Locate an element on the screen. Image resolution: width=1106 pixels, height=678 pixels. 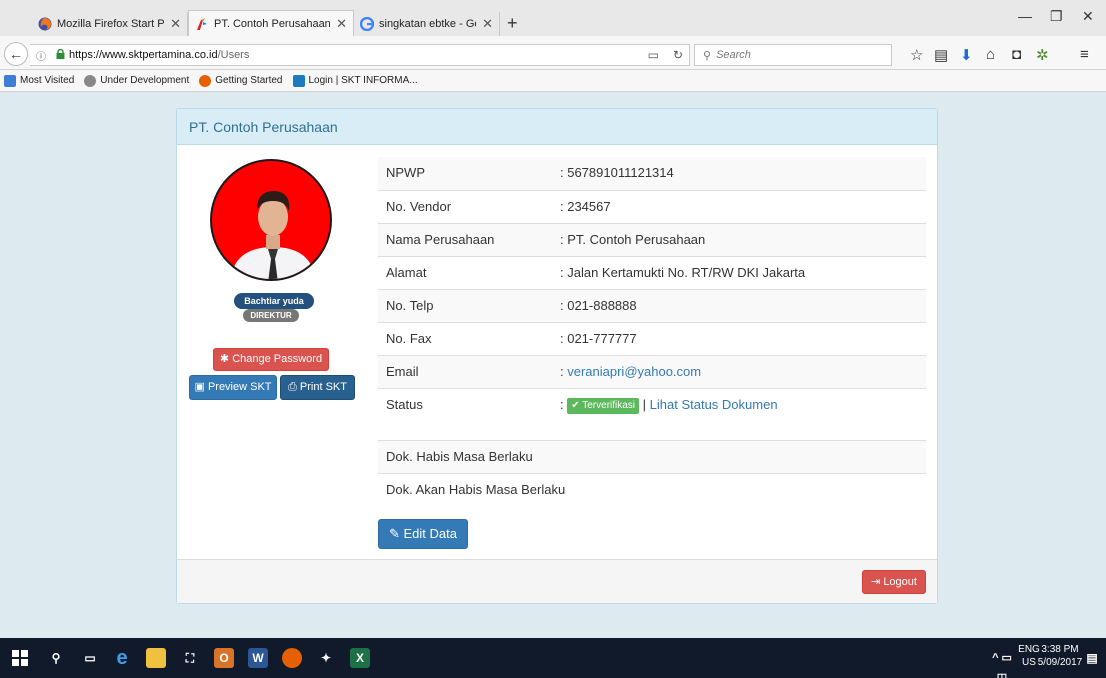
table-row: Dok. Akan Habis Masa Berlaku is located at coordinates (652, 489).